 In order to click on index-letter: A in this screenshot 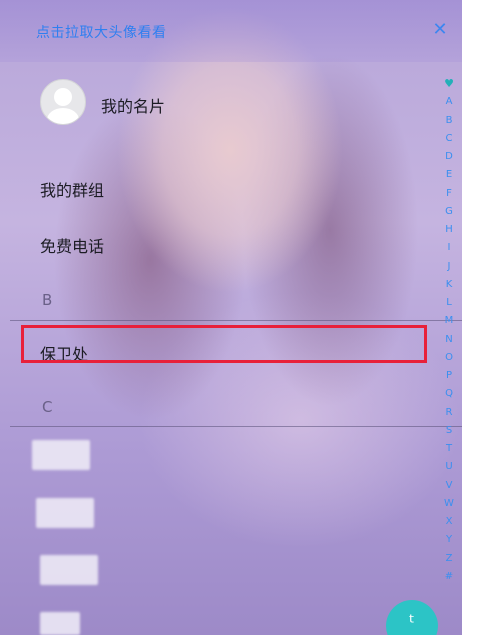, I will do `click(449, 102)`.